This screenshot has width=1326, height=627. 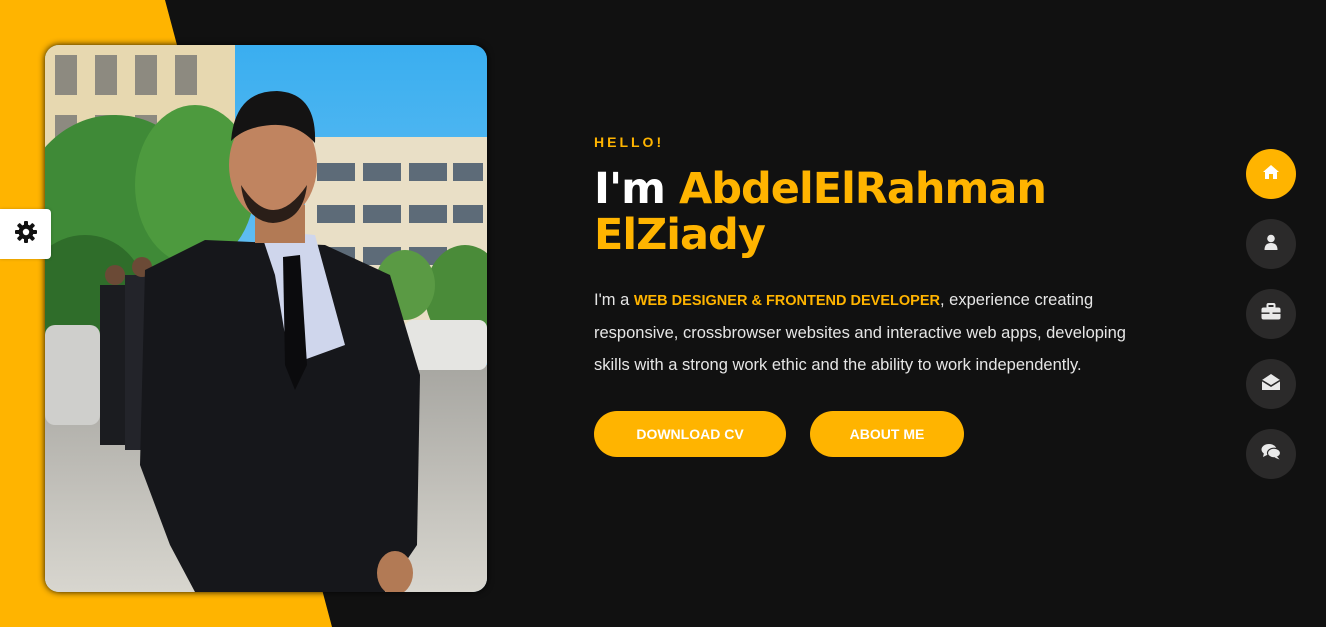 I want to click on nav-contact-button, so click(x=1271, y=384).